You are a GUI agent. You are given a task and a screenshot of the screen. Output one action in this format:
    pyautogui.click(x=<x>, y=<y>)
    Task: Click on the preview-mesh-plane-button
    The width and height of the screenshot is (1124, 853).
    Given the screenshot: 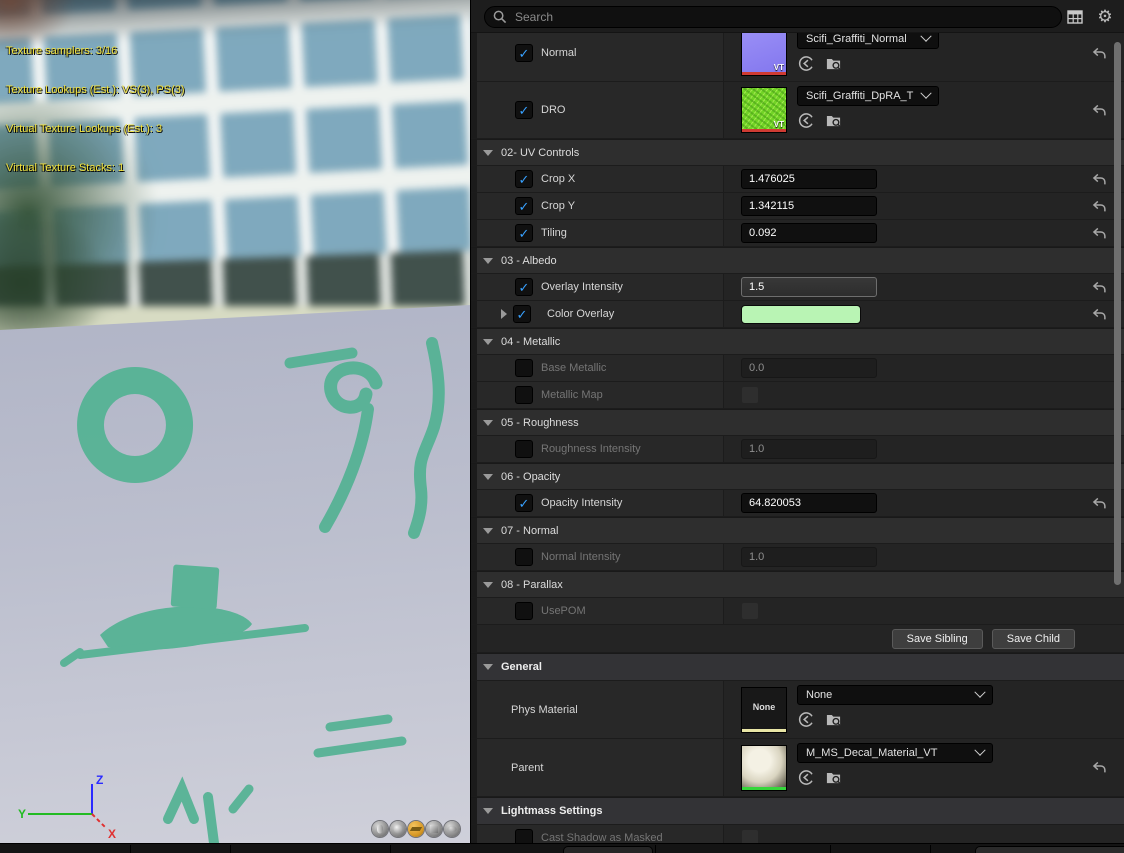 What is the action you would take?
    pyautogui.click(x=416, y=829)
    